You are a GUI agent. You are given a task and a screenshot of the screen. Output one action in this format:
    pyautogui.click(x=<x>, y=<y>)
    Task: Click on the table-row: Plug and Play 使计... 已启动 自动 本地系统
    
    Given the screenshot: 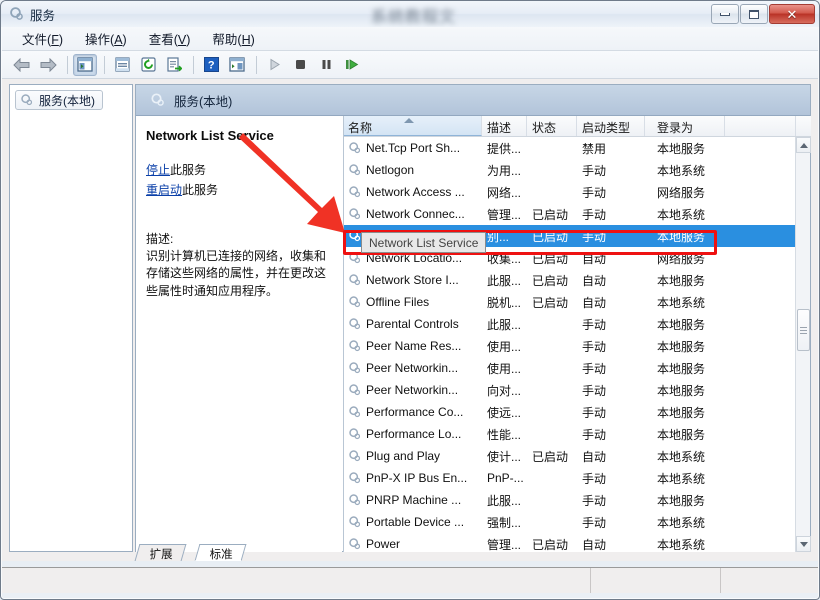 What is the action you would take?
    pyautogui.click(x=570, y=456)
    